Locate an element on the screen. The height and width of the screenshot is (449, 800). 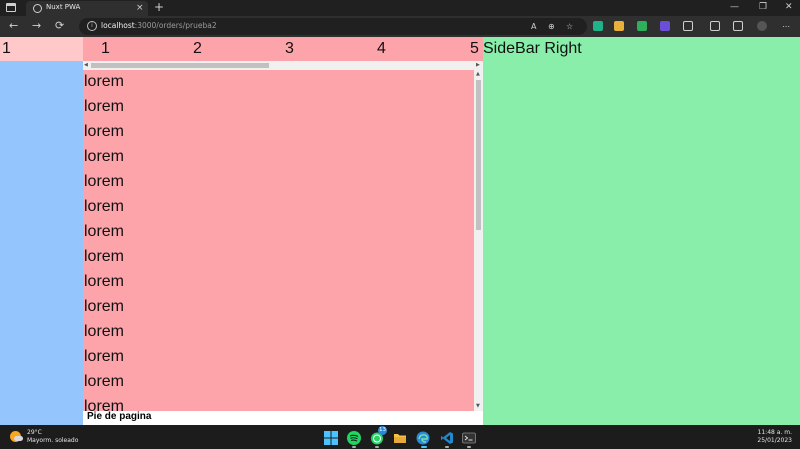
windows-start-icon is located at coordinates (331, 437).